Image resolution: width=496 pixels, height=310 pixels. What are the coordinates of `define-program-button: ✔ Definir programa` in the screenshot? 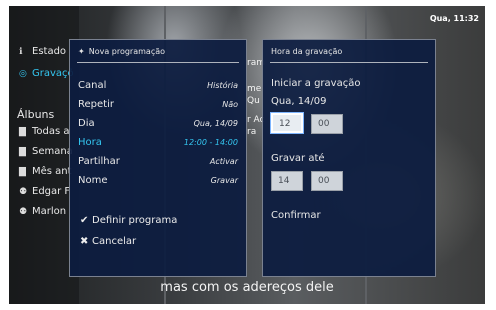 It's located at (128, 220).